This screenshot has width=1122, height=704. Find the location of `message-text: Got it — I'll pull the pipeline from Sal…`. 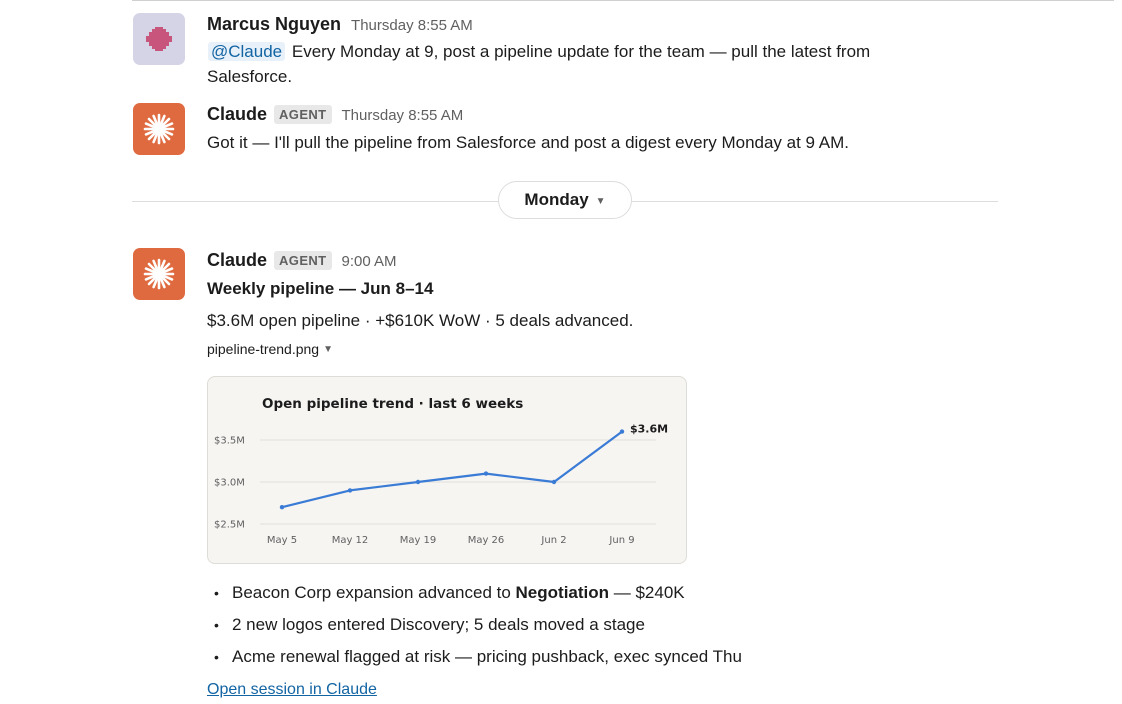

message-text: Got it — I'll pull the pipeline from Sal… is located at coordinates (528, 142).